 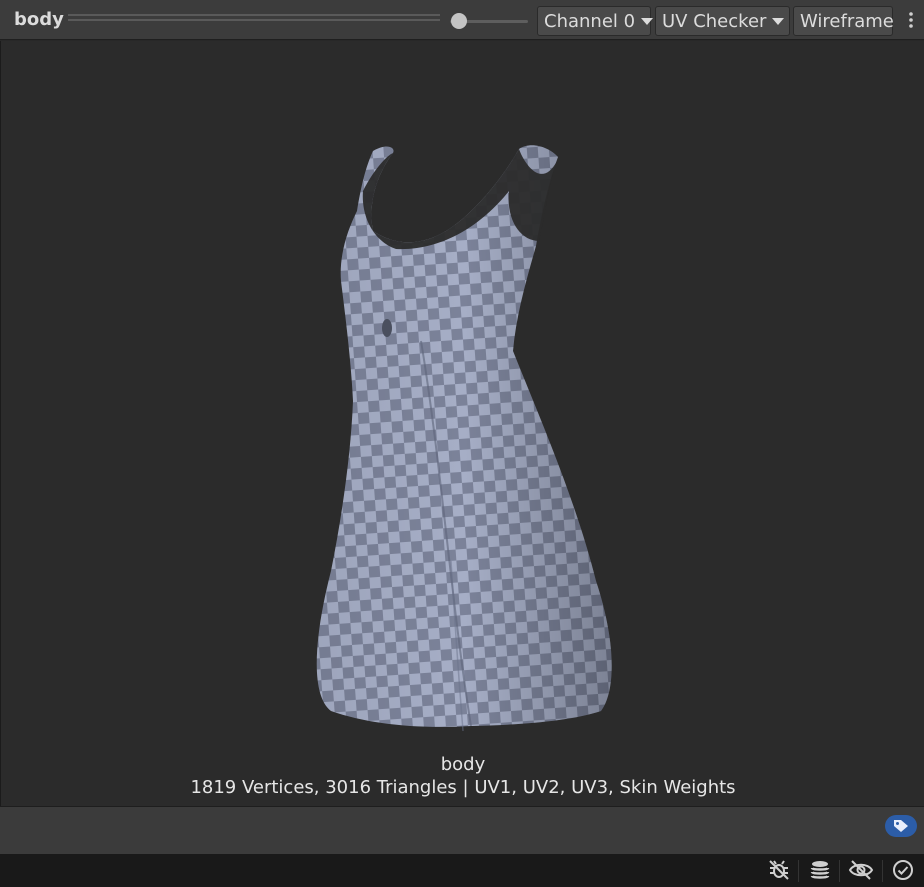 I want to click on zoom-slider-thumb, so click(x=459, y=21).